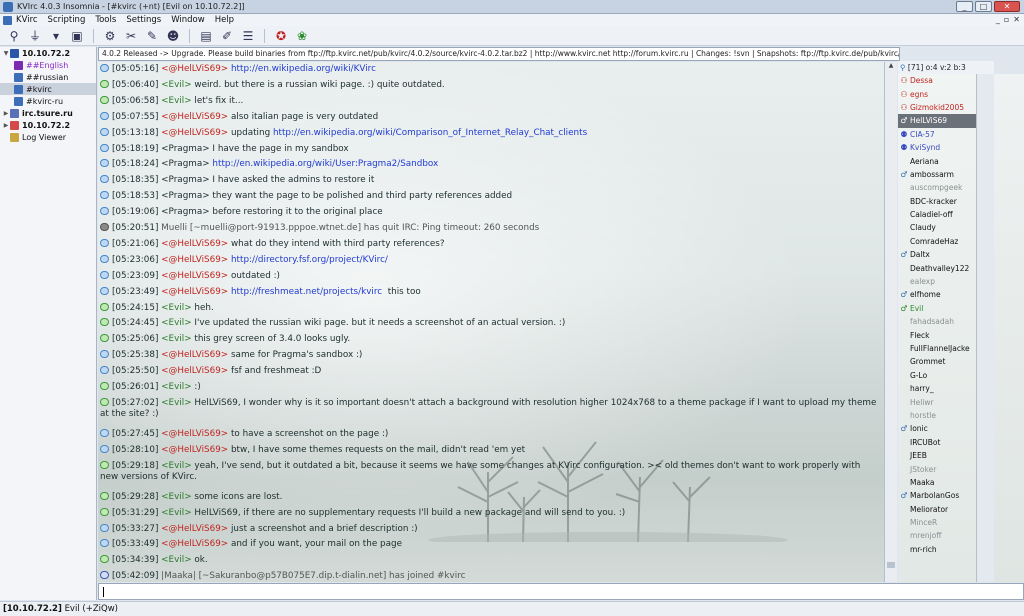 This screenshot has width=1024, height=616. I want to click on userlist-item: mrenjoff, so click(937, 535).